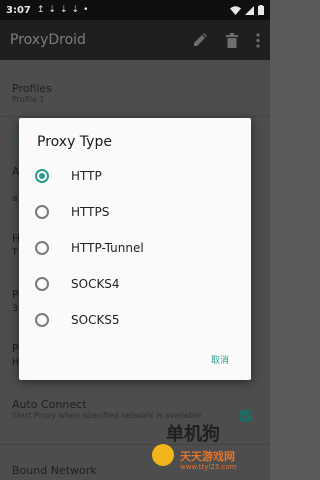 This screenshot has width=320, height=480. I want to click on category-header: P, so click(15, 143).